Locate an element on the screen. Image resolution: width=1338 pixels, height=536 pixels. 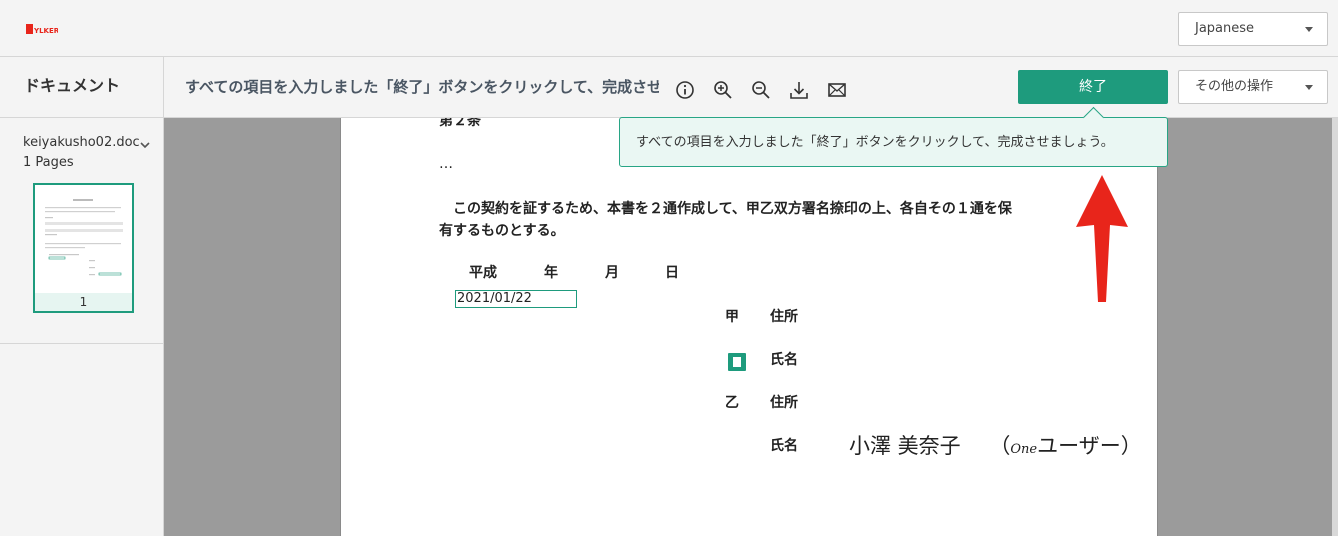
language-value: Japanese is located at coordinates (1225, 28).